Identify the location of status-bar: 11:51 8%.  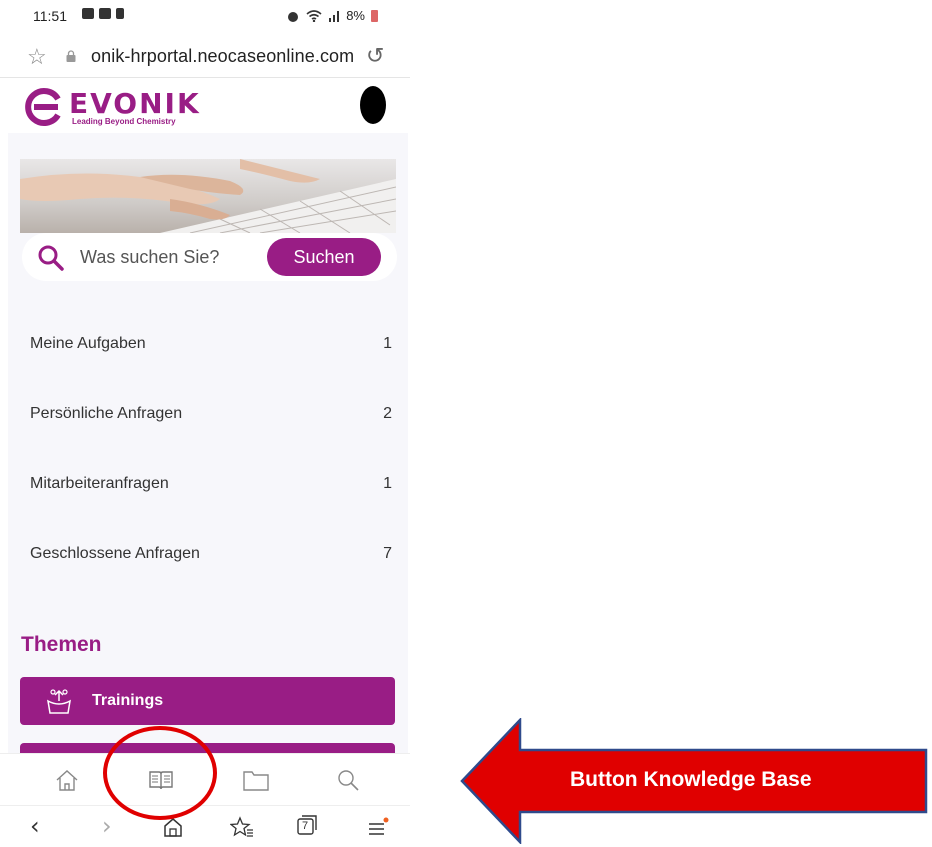
(205, 18).